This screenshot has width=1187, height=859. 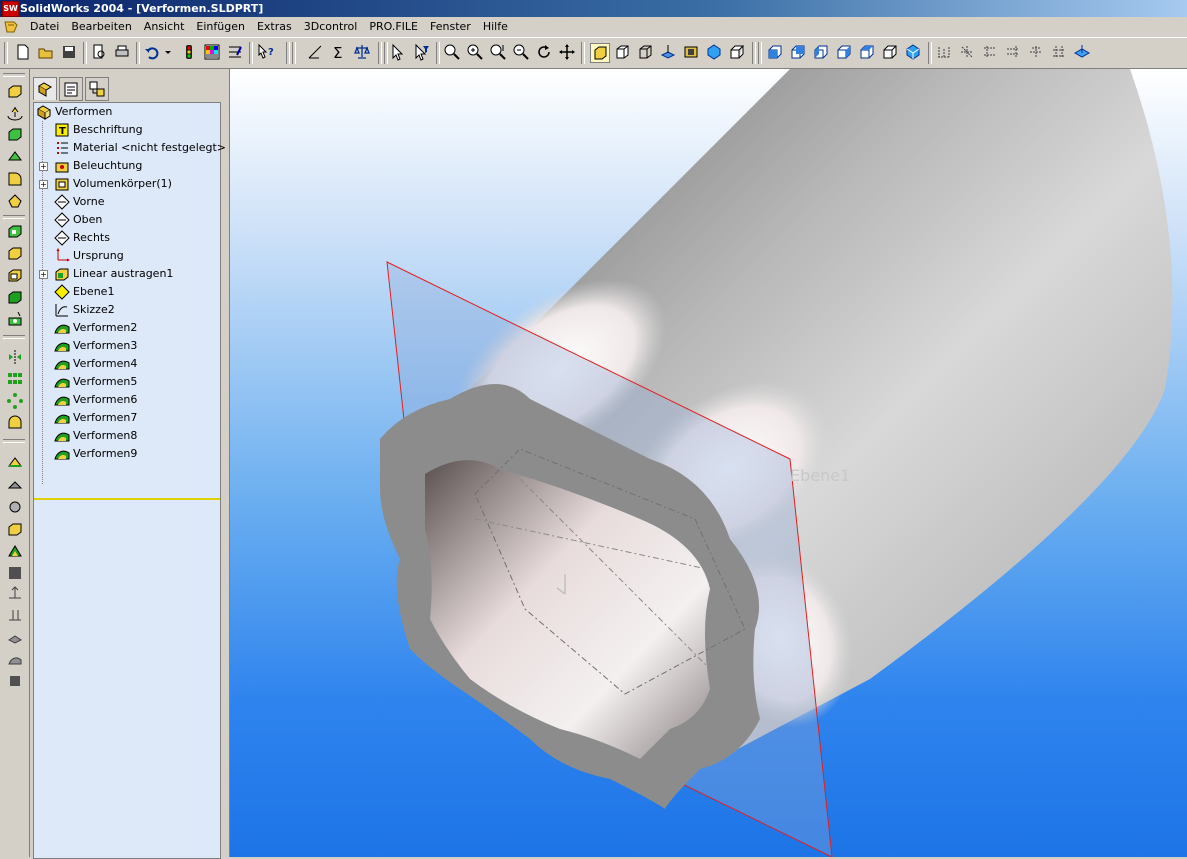 I want to click on extrude-boss-icon, so click(x=15, y=91).